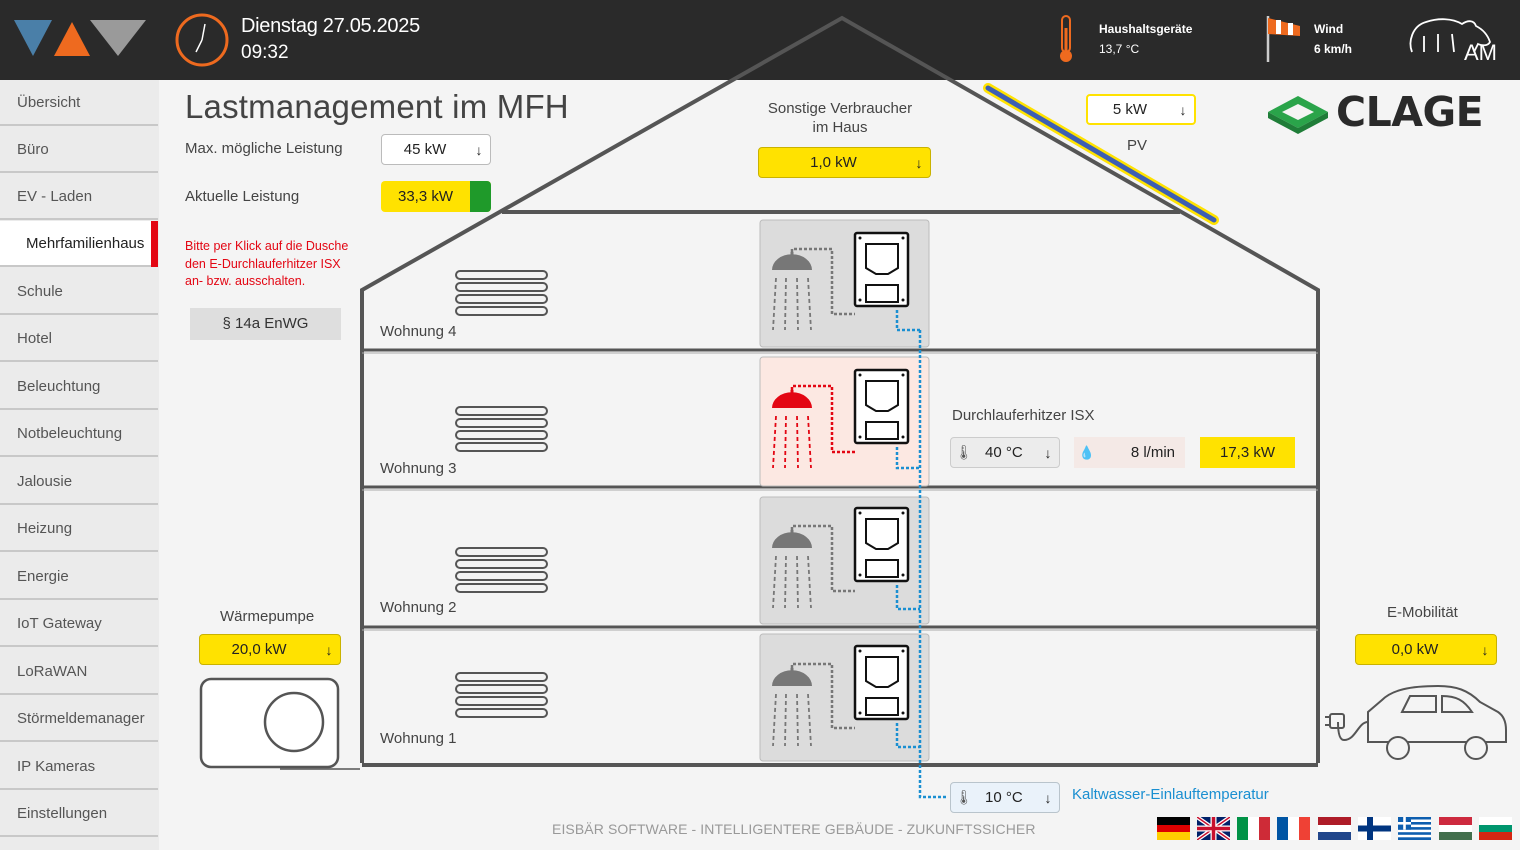 This screenshot has height=850, width=1520. Describe the element at coordinates (1170, 794) in the screenshot. I see `cold-water-label: Kaltwasser-Einlauftemperatur` at that location.